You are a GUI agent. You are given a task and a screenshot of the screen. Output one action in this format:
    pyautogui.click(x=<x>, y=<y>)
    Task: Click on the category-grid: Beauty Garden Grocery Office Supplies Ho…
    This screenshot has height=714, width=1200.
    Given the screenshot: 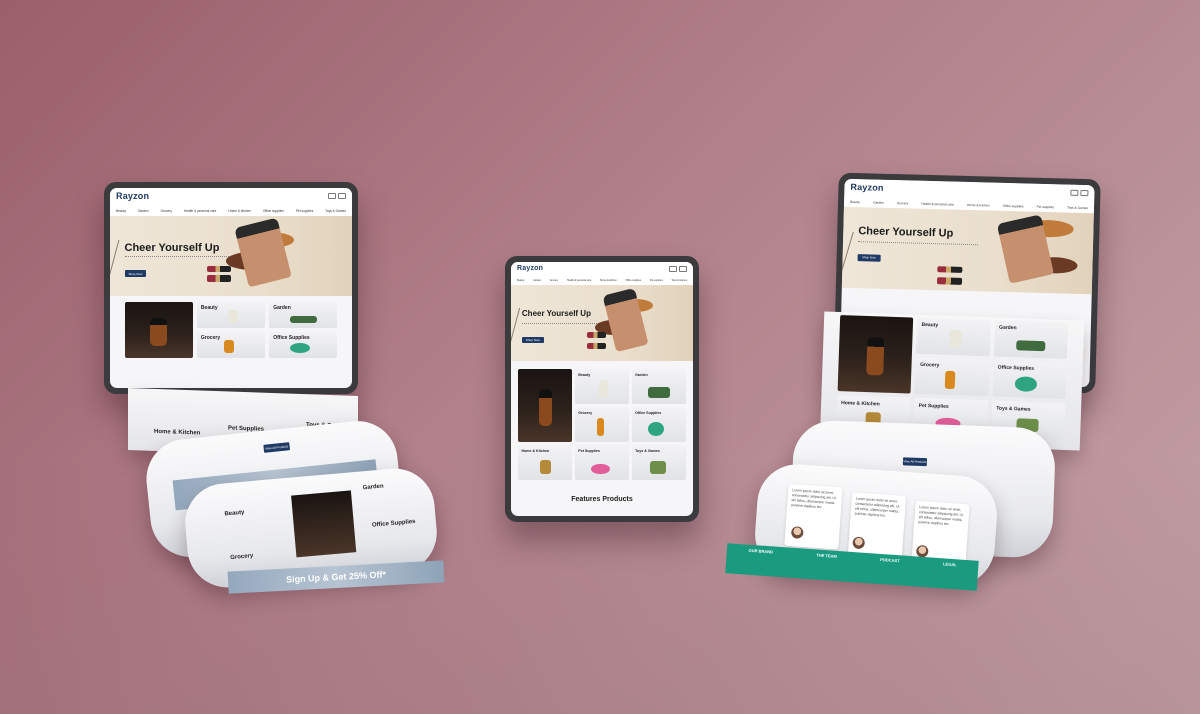 What is the action you would take?
    pyautogui.click(x=602, y=424)
    